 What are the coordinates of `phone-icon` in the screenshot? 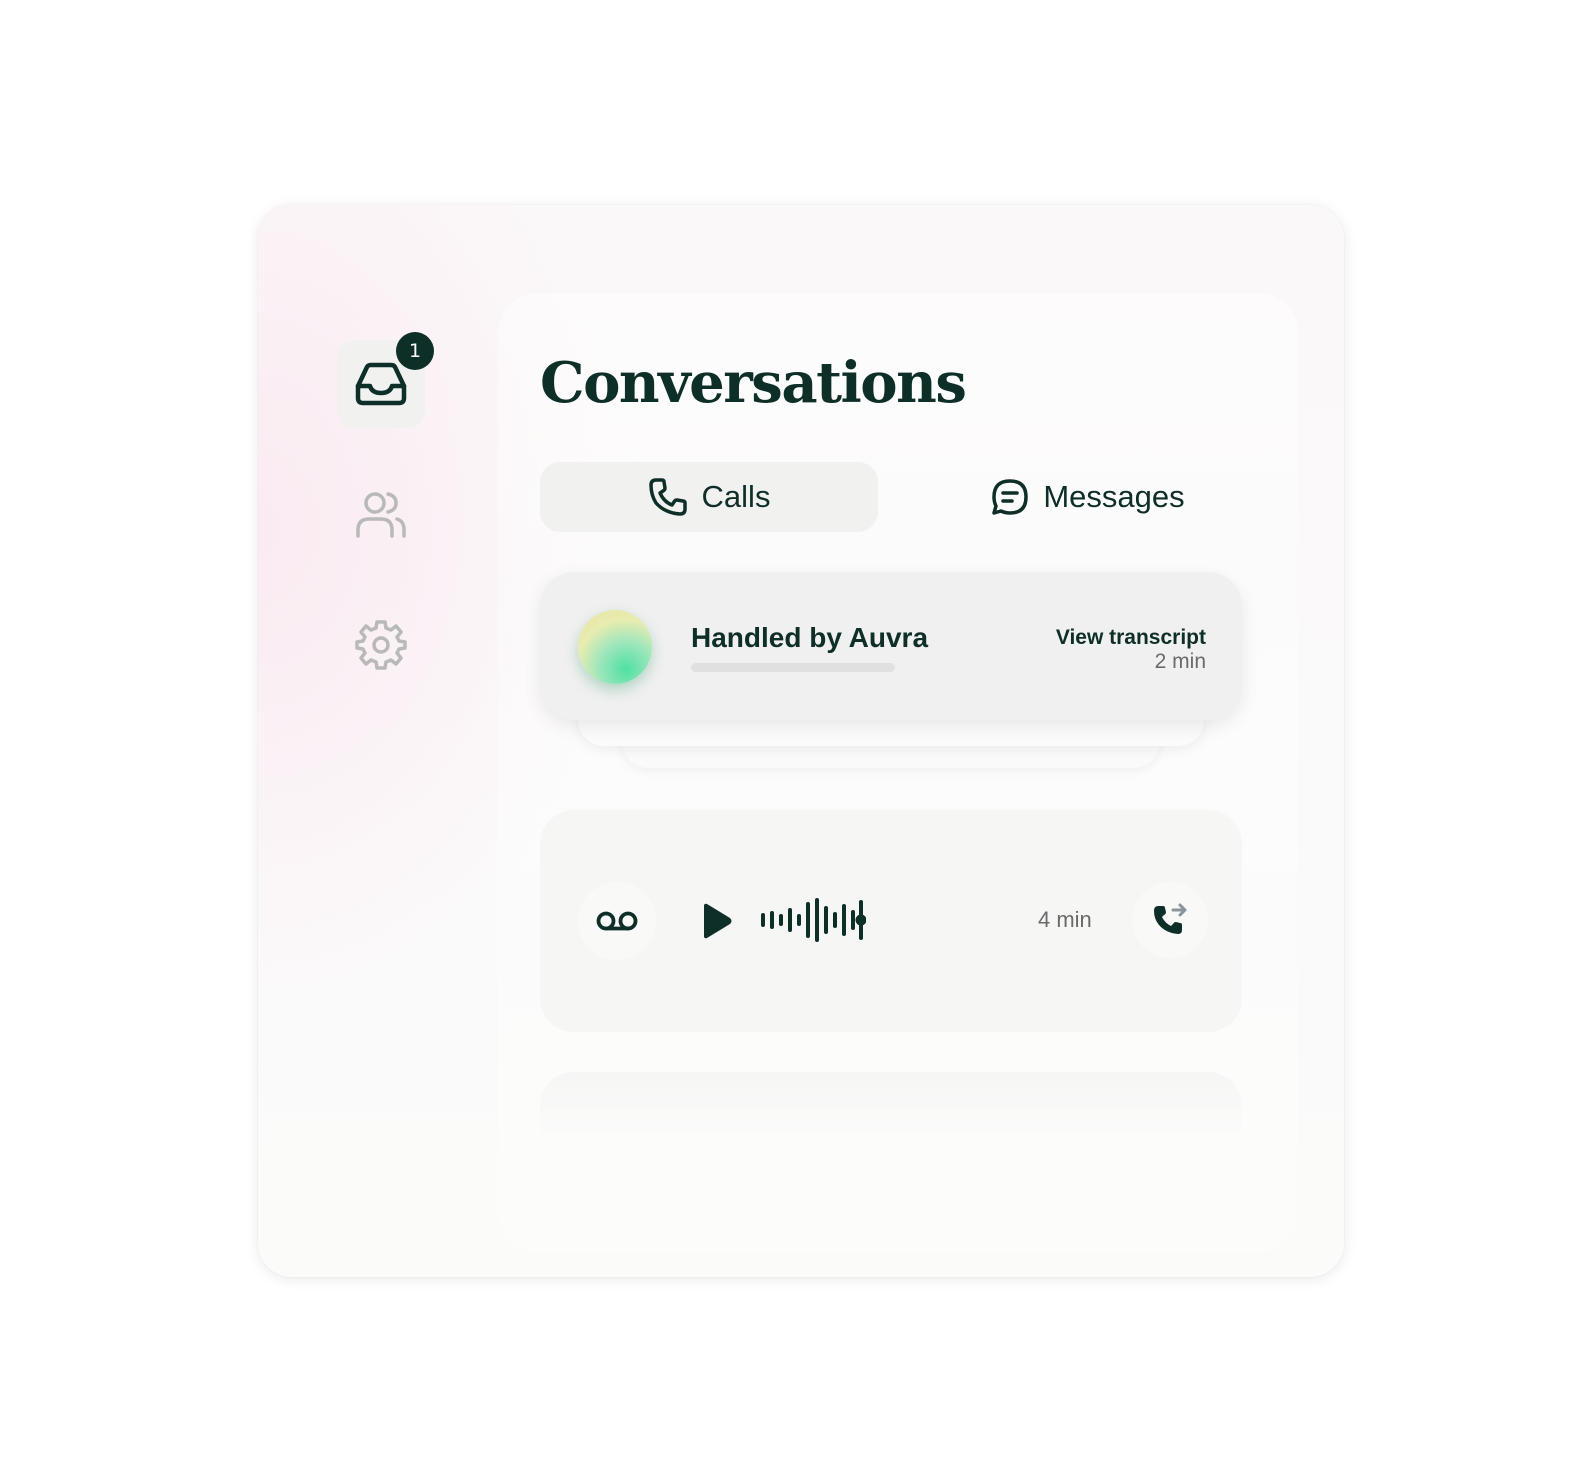 It's located at (667, 497).